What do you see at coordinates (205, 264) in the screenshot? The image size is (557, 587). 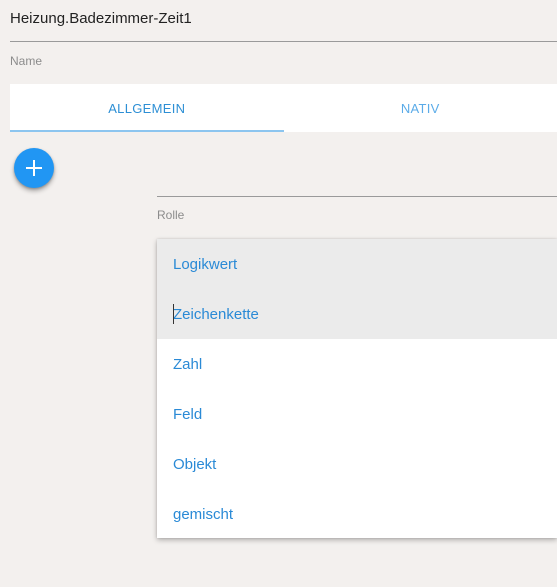 I see `role-option-label: Logikwert` at bounding box center [205, 264].